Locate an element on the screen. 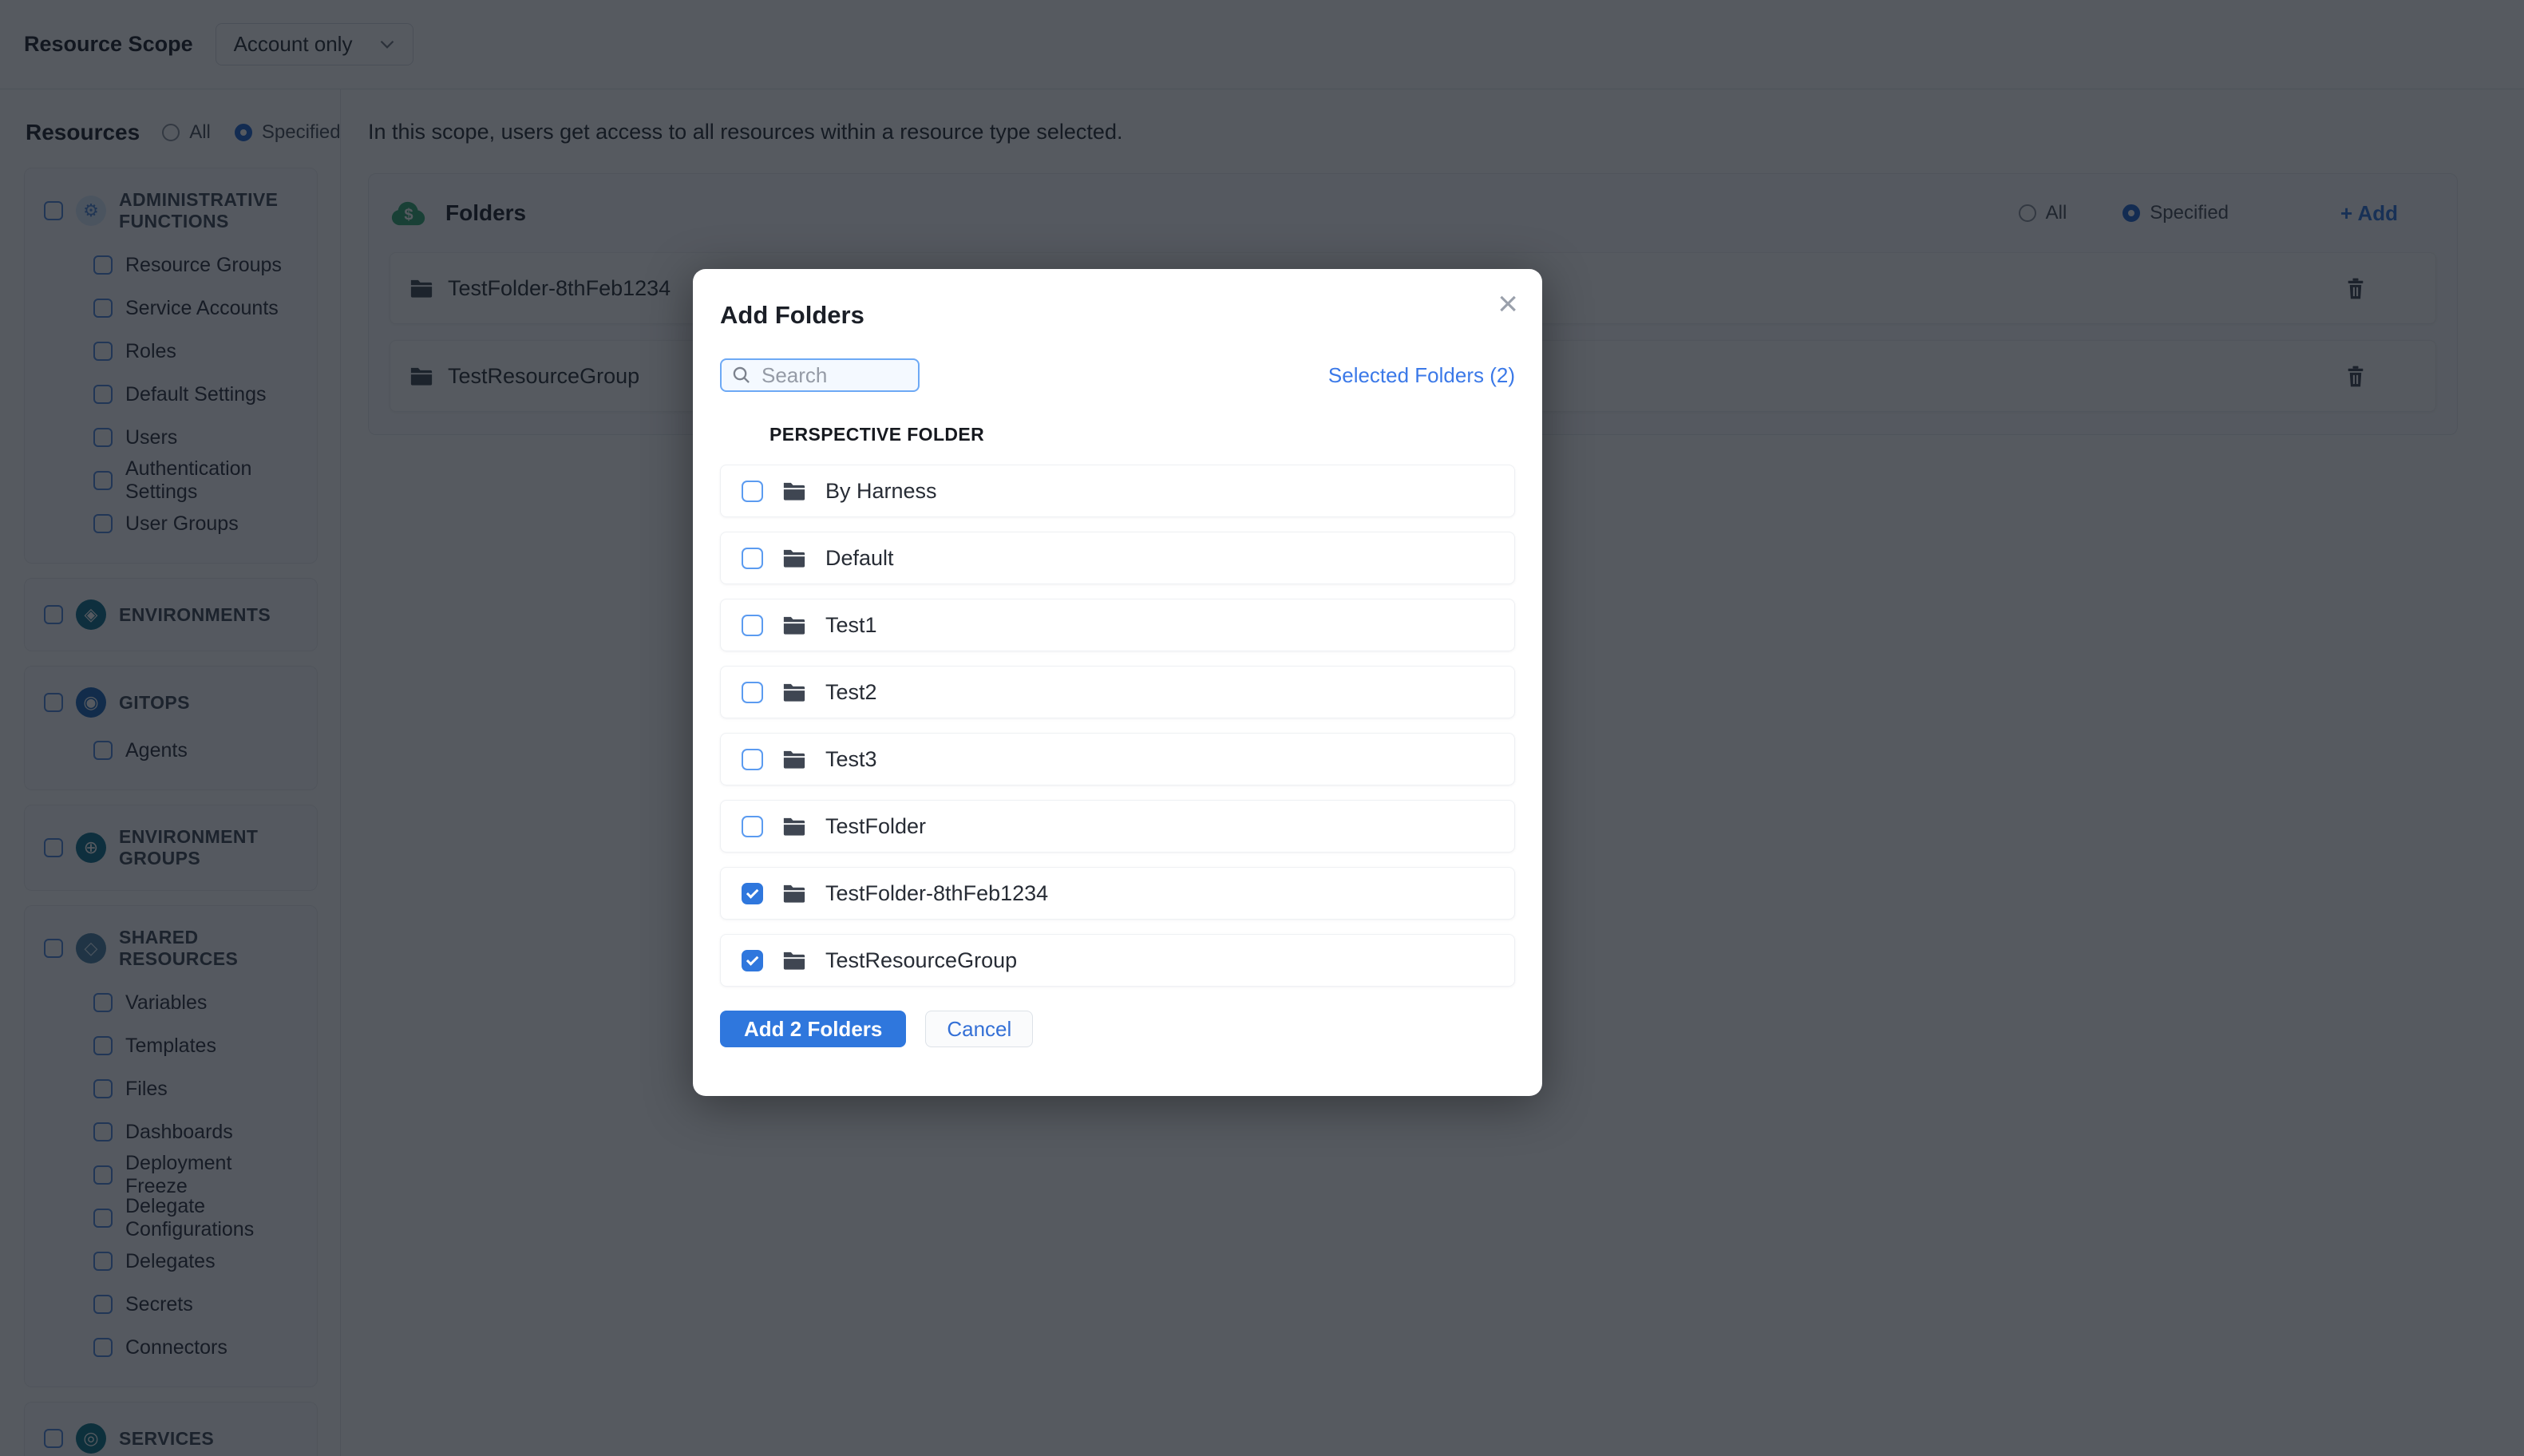 This screenshot has height=1456, width=2524. modal-title: Add Folders is located at coordinates (792, 315).